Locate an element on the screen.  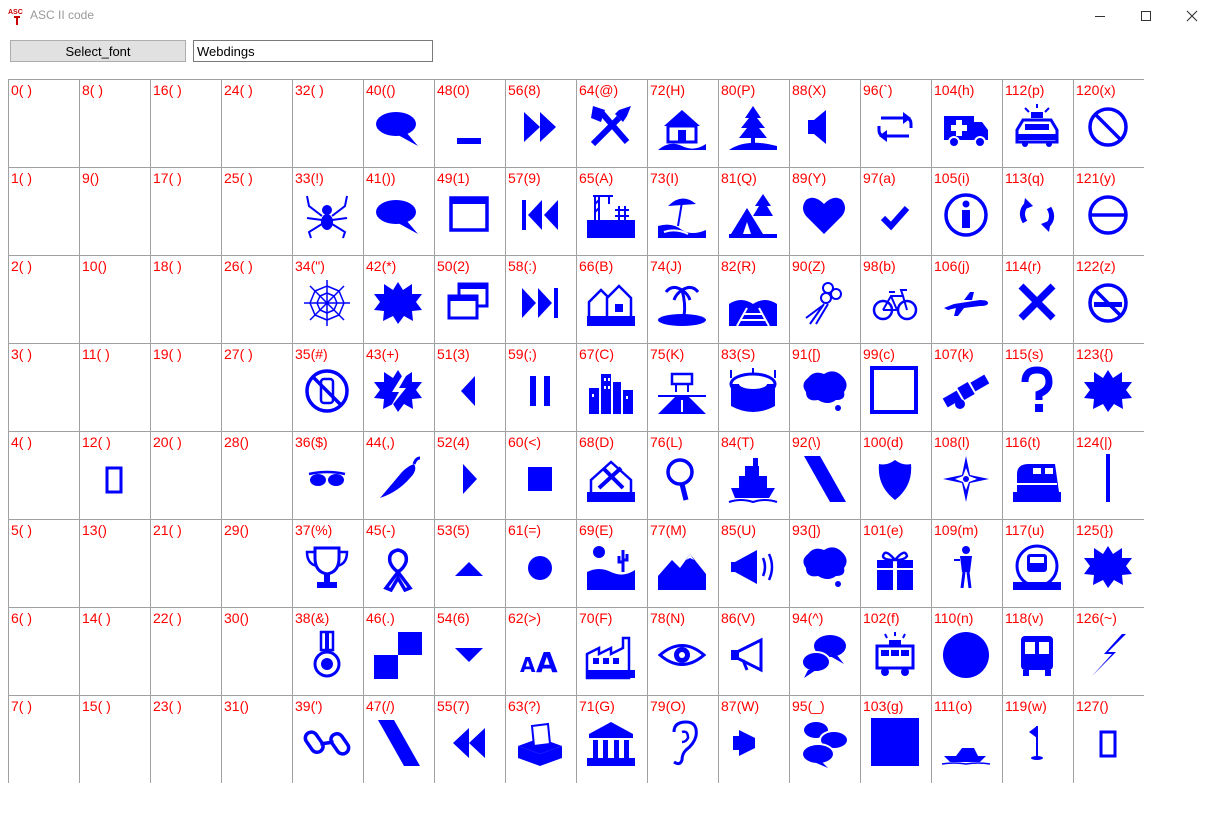
railroad-icon is located at coordinates (753, 303).